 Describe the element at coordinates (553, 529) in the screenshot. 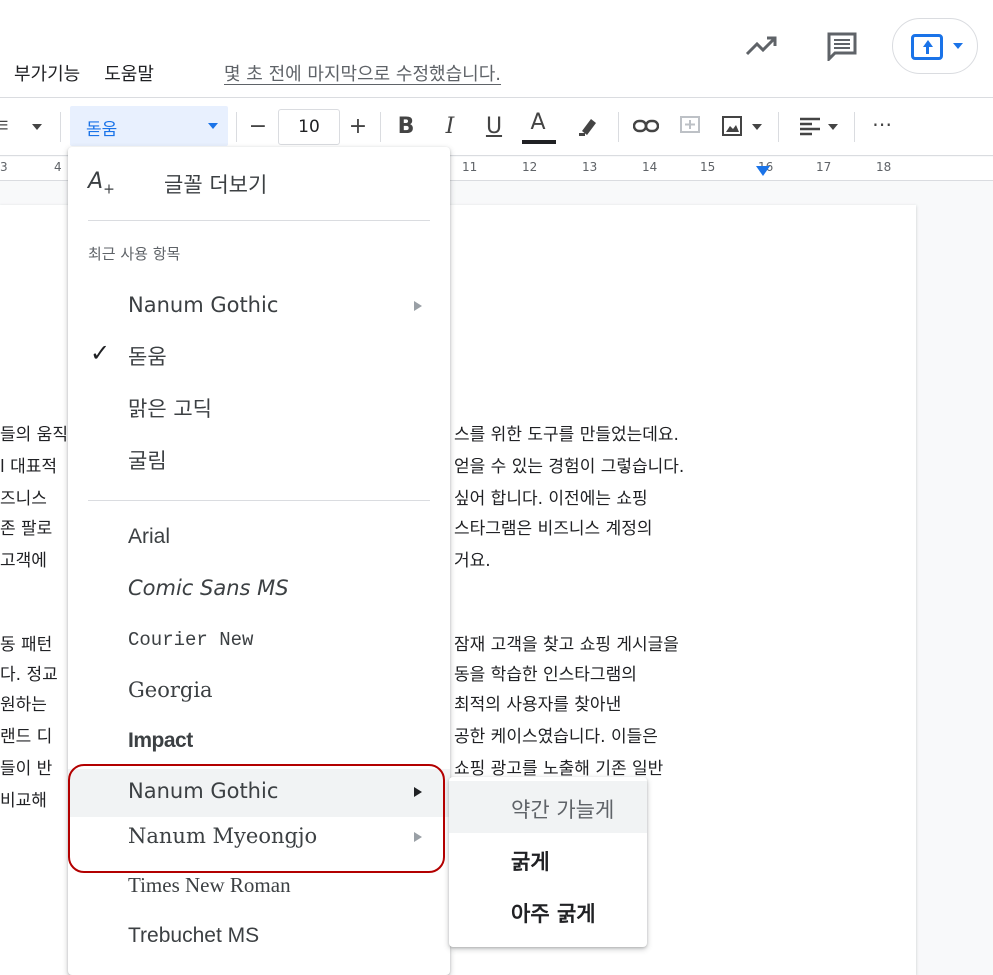

I see `document-text-line: 스타그램은 비즈니스 계정의` at that location.